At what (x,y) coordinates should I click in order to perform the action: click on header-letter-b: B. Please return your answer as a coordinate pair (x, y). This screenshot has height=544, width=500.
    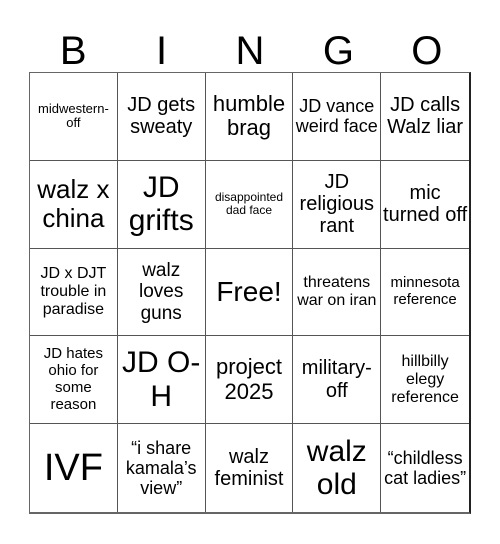
    Looking at the image, I should click on (73, 51).